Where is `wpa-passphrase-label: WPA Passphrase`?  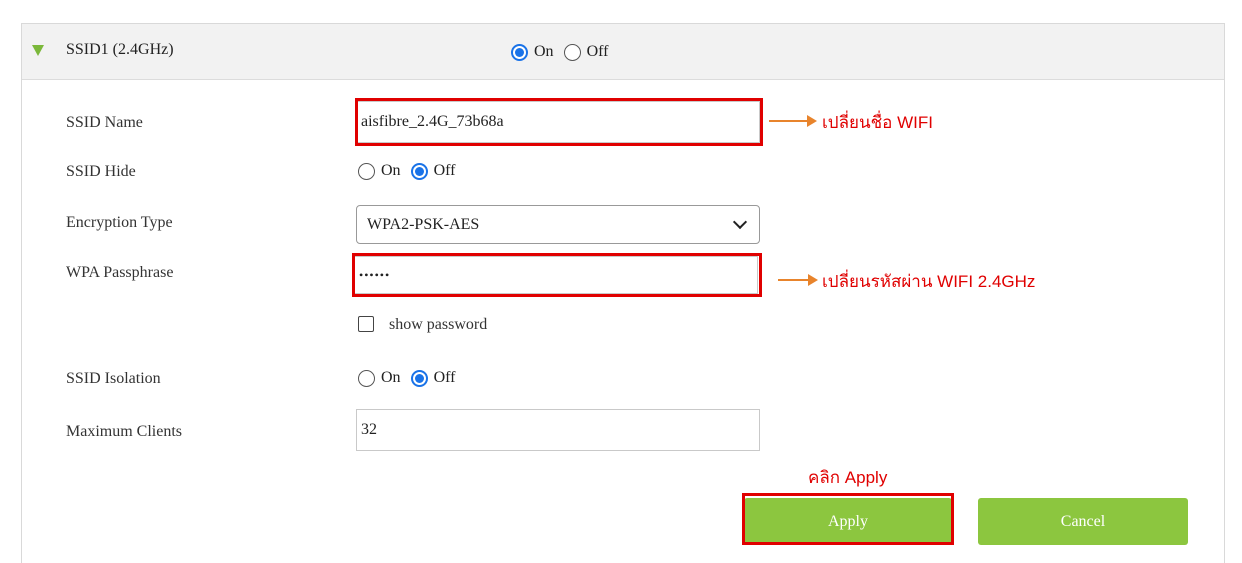
wpa-passphrase-label: WPA Passphrase is located at coordinates (120, 272).